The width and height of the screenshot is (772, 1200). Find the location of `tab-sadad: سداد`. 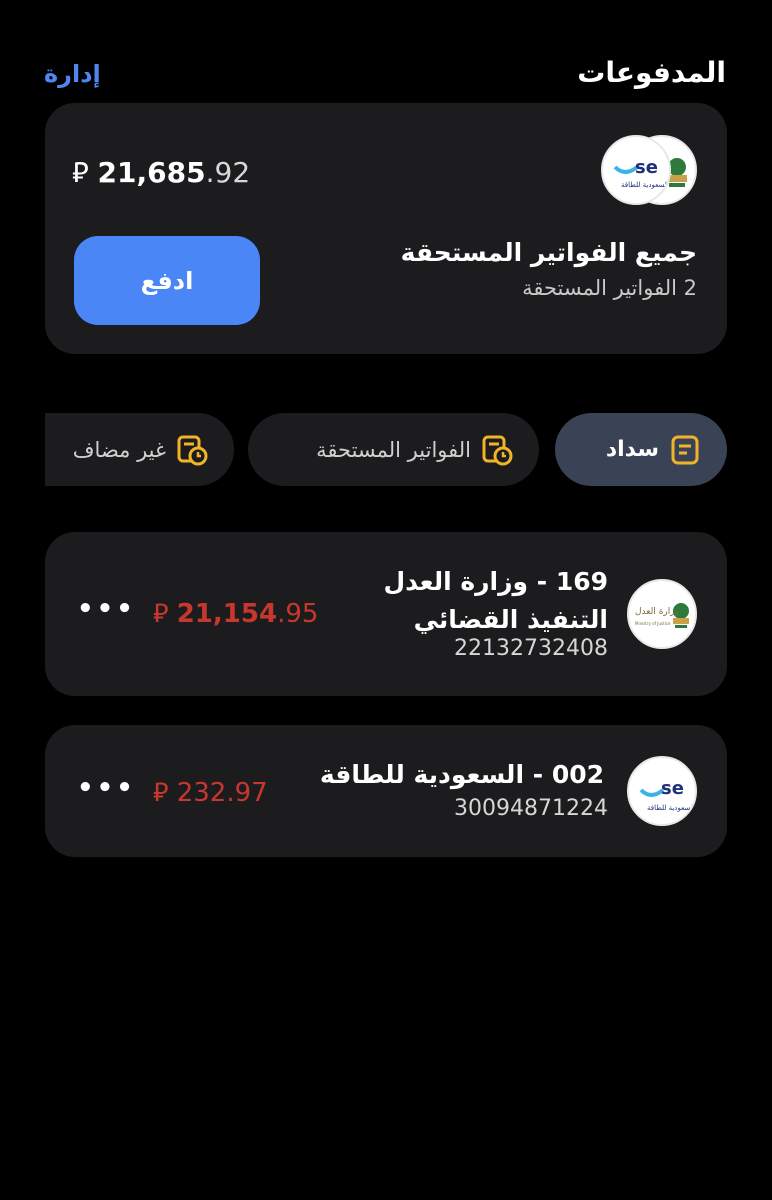

tab-sadad: سداد is located at coordinates (641, 449).